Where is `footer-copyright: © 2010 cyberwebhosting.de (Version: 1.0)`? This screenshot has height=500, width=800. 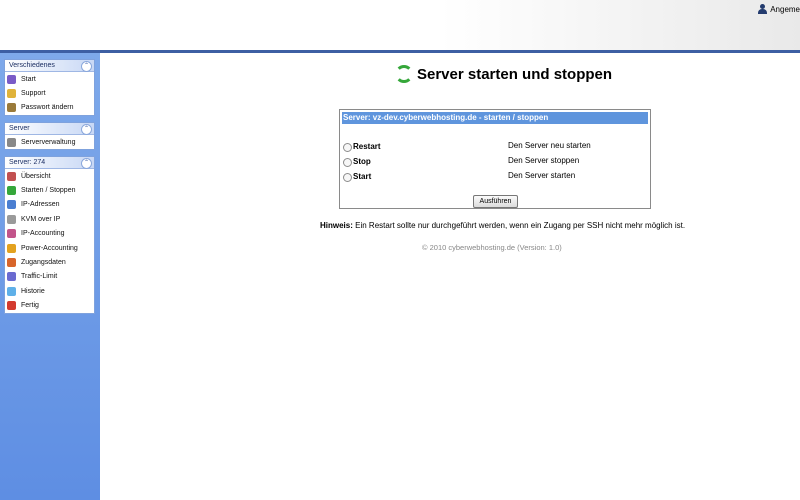
footer-copyright: © 2010 cyberwebhosting.de (Version: 1.0) is located at coordinates (492, 247).